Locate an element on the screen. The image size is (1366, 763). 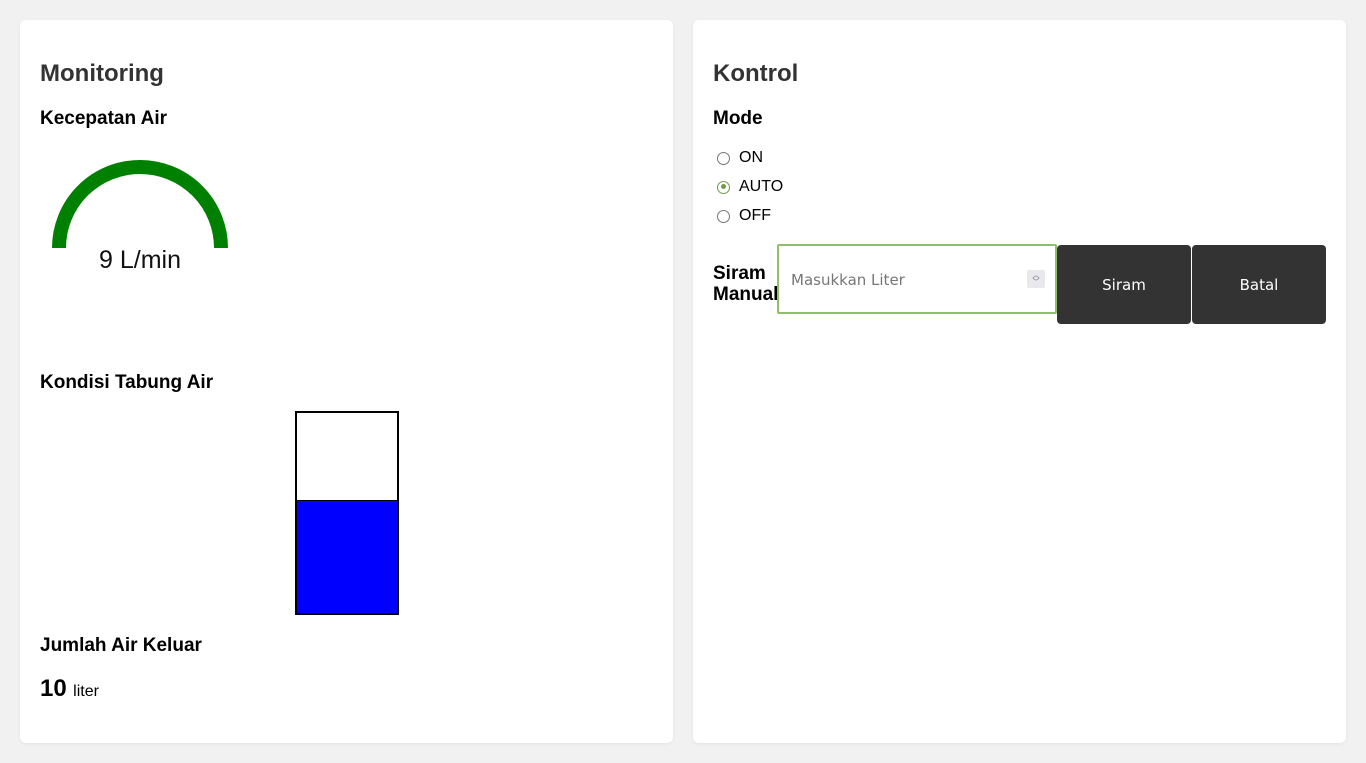
liter-input is located at coordinates (906, 280).